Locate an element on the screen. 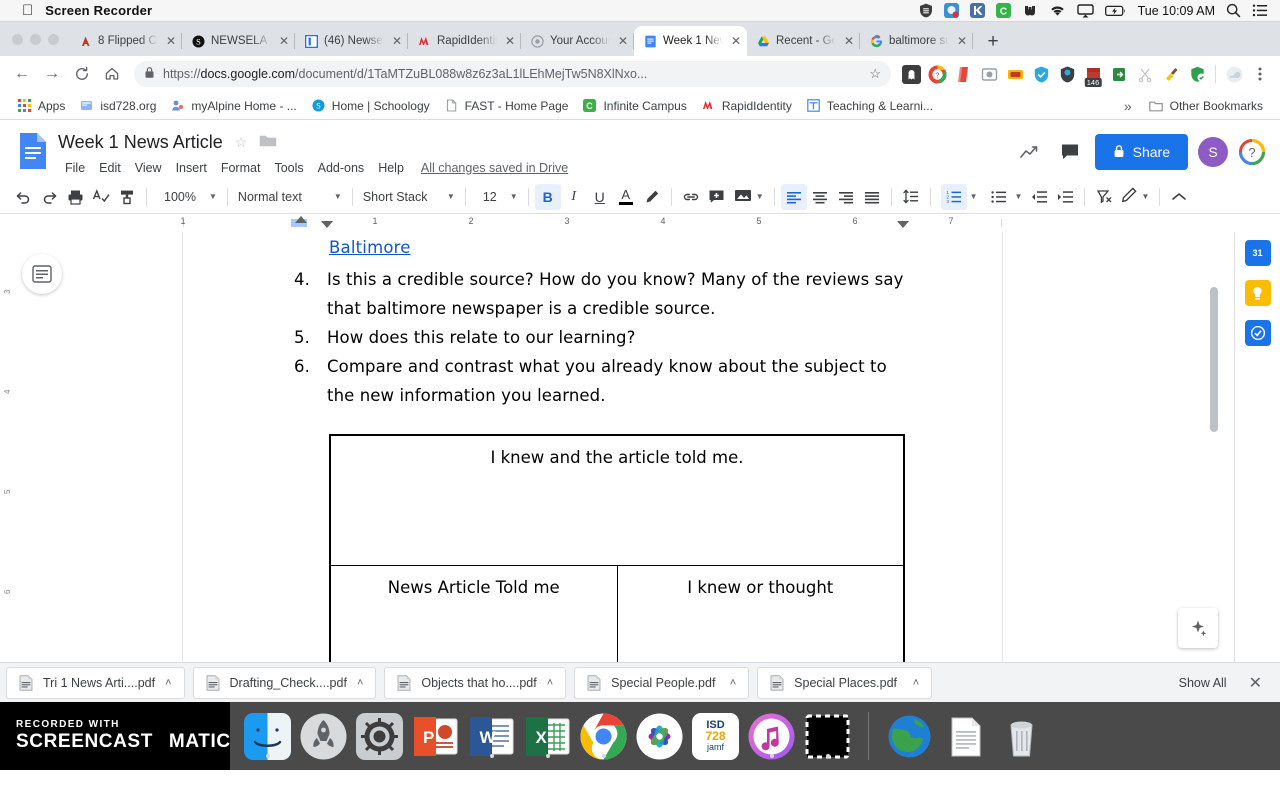  three-dot-menu-icon is located at coordinates (1260, 74).